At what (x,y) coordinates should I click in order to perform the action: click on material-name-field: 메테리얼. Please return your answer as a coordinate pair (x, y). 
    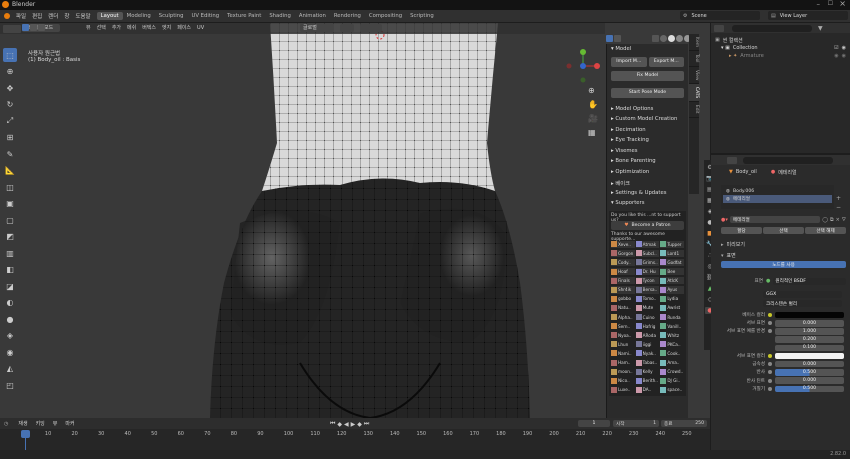
    Looking at the image, I should click on (775, 219).